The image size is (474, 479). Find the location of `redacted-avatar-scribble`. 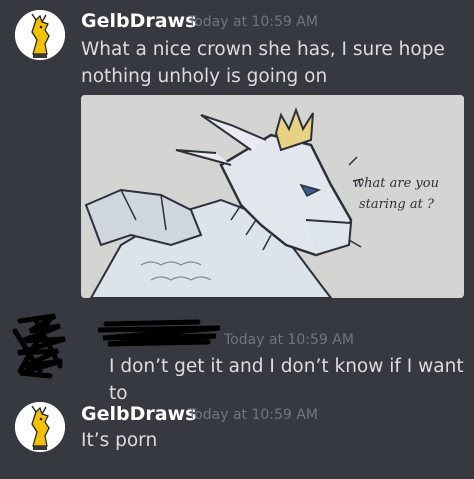

redacted-avatar-scribble is located at coordinates (39, 346).